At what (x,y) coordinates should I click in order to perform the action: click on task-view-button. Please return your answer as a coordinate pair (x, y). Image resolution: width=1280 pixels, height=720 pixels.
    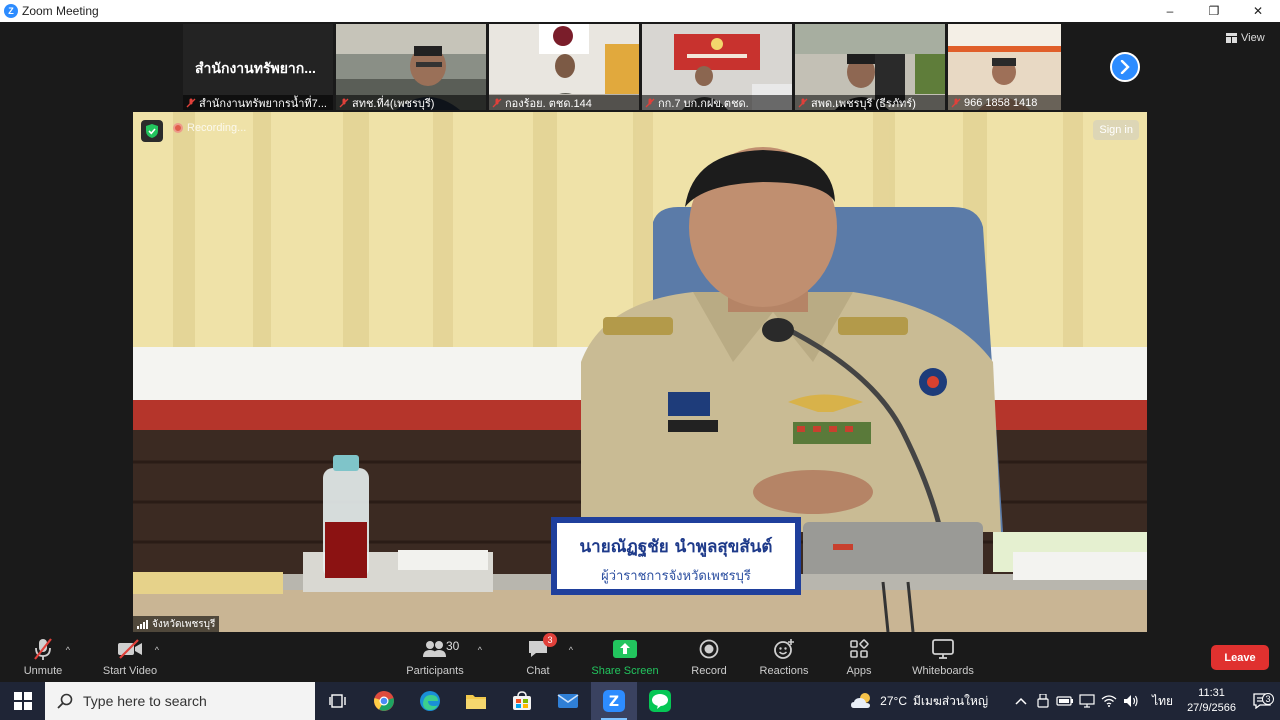
    Looking at the image, I should click on (338, 701).